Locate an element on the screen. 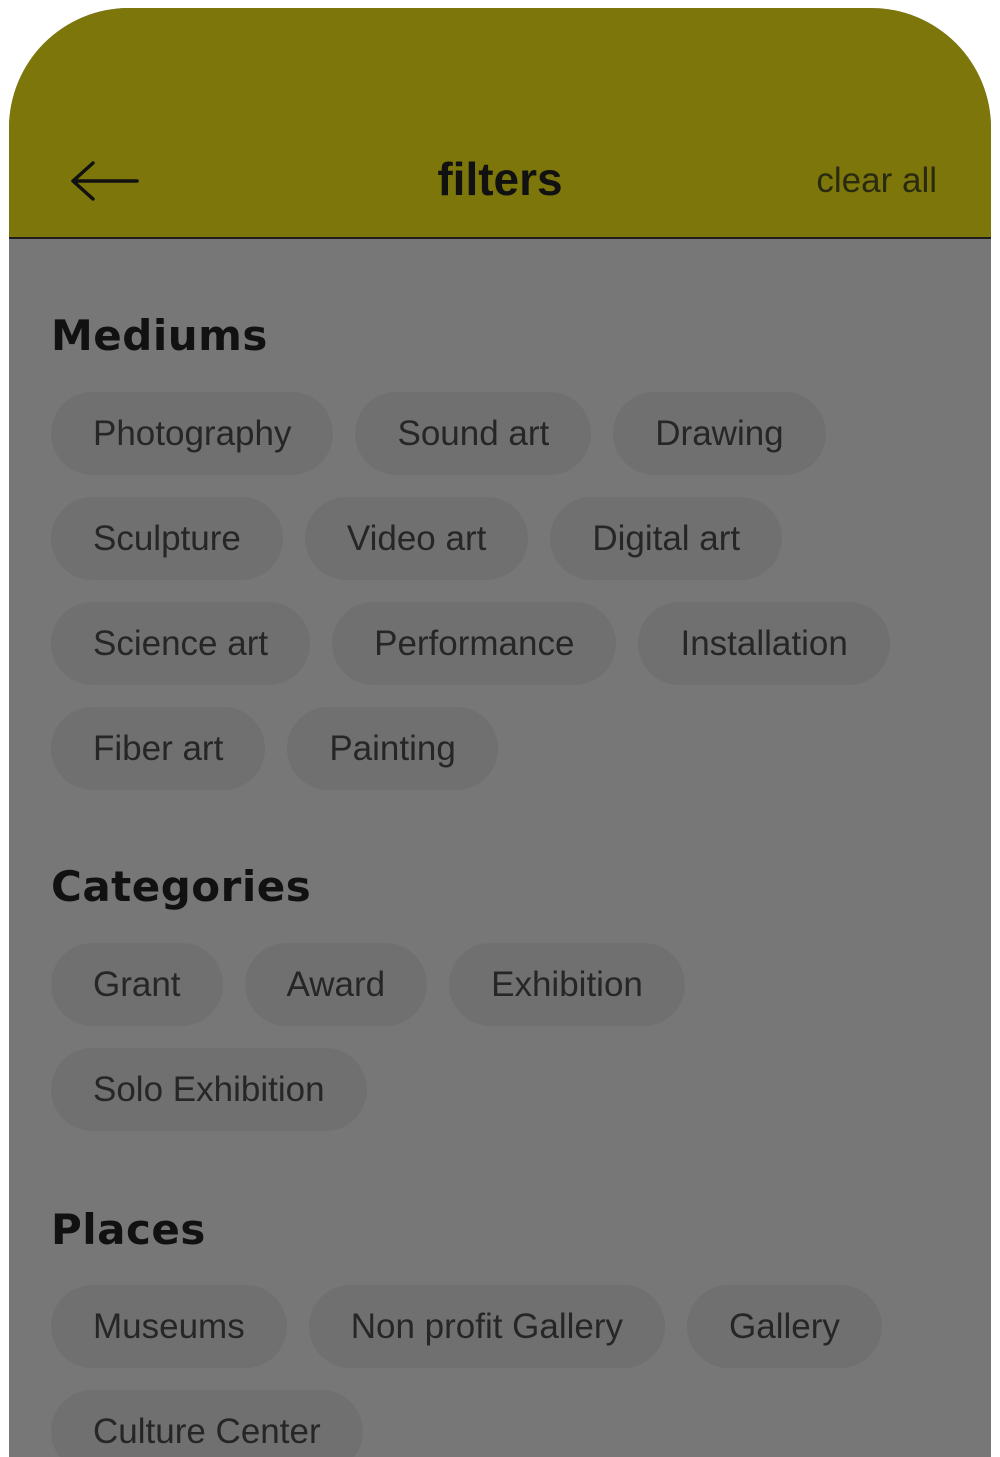 The height and width of the screenshot is (1457, 1000). filter-chip-sculpture: Sculpture is located at coordinates (167, 538).